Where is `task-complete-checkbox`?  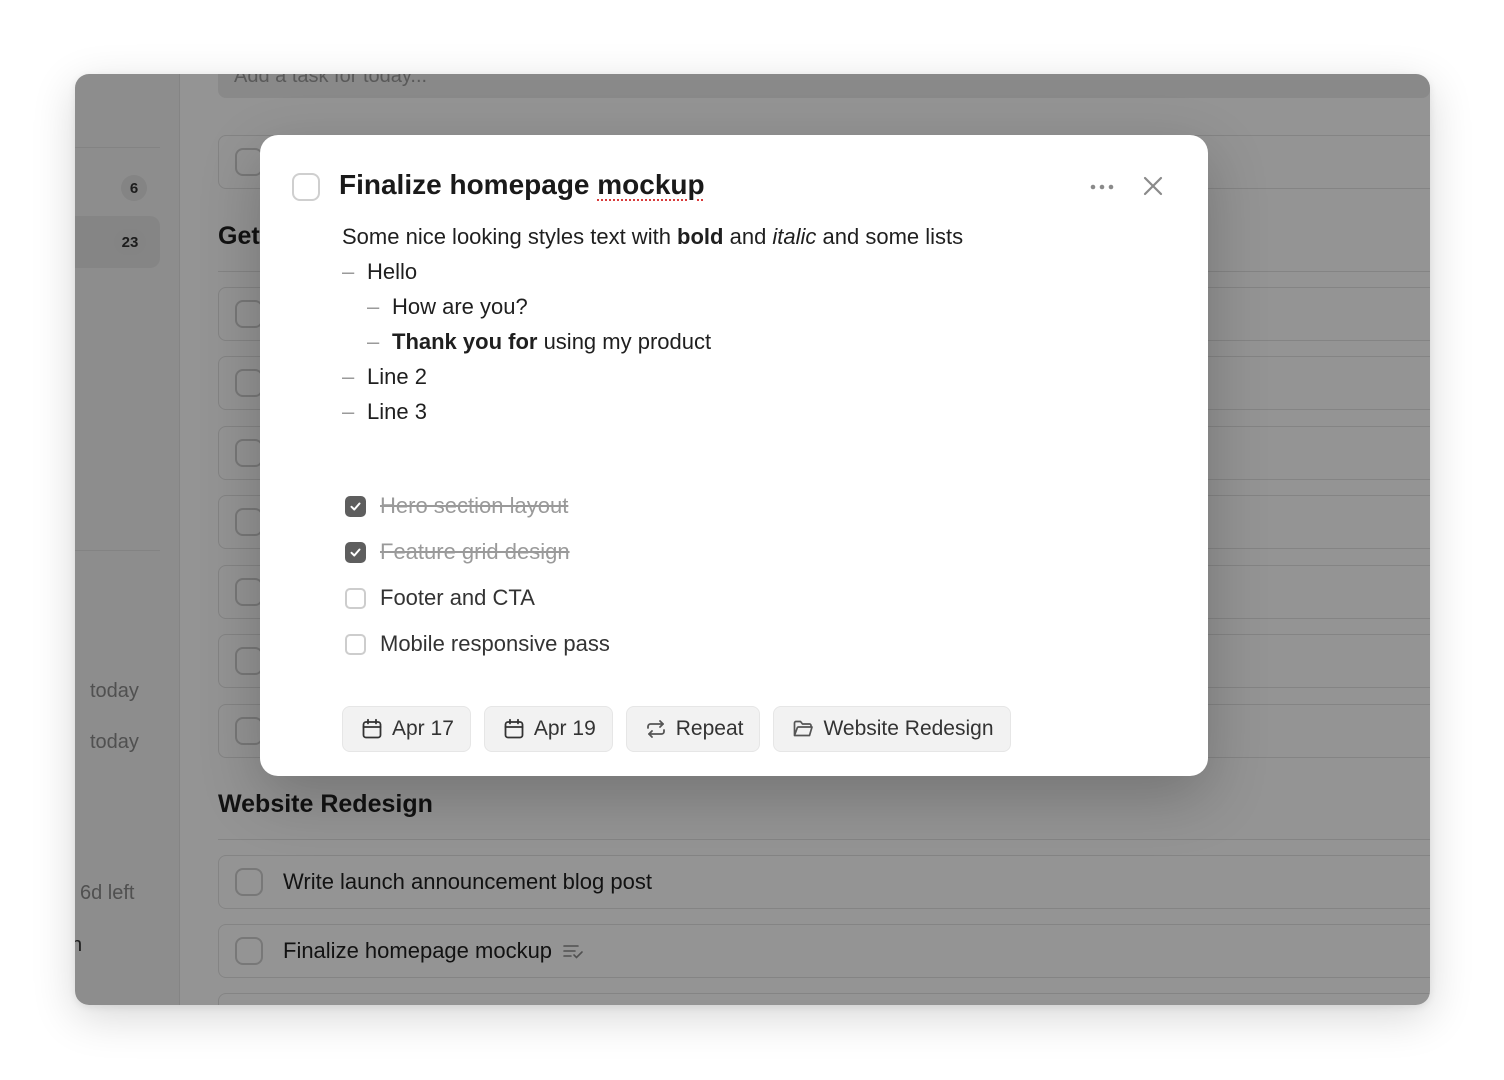
task-complete-checkbox is located at coordinates (306, 187).